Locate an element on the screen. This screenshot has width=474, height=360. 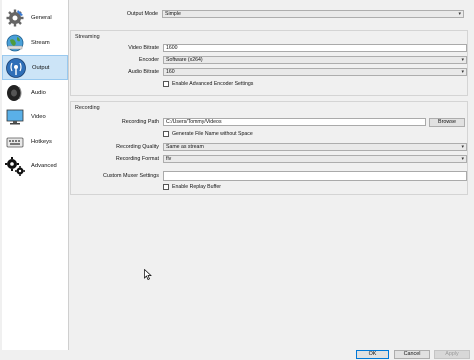
video-bitrate-input: 1600 is located at coordinates (315, 48).